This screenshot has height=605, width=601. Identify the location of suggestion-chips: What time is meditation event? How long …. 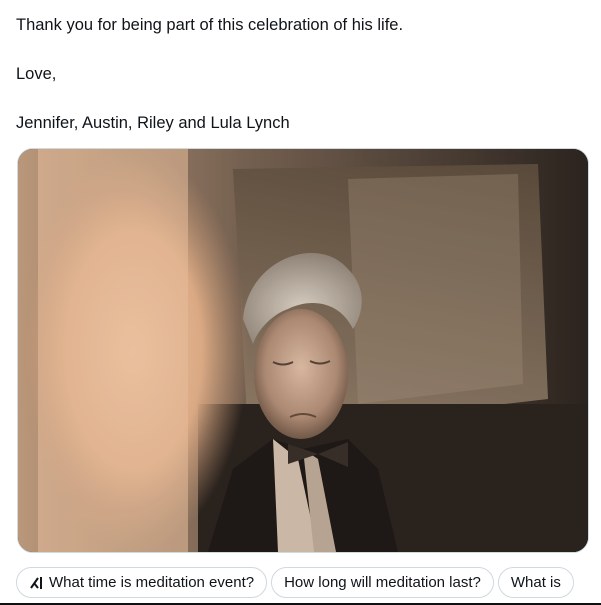
(308, 583).